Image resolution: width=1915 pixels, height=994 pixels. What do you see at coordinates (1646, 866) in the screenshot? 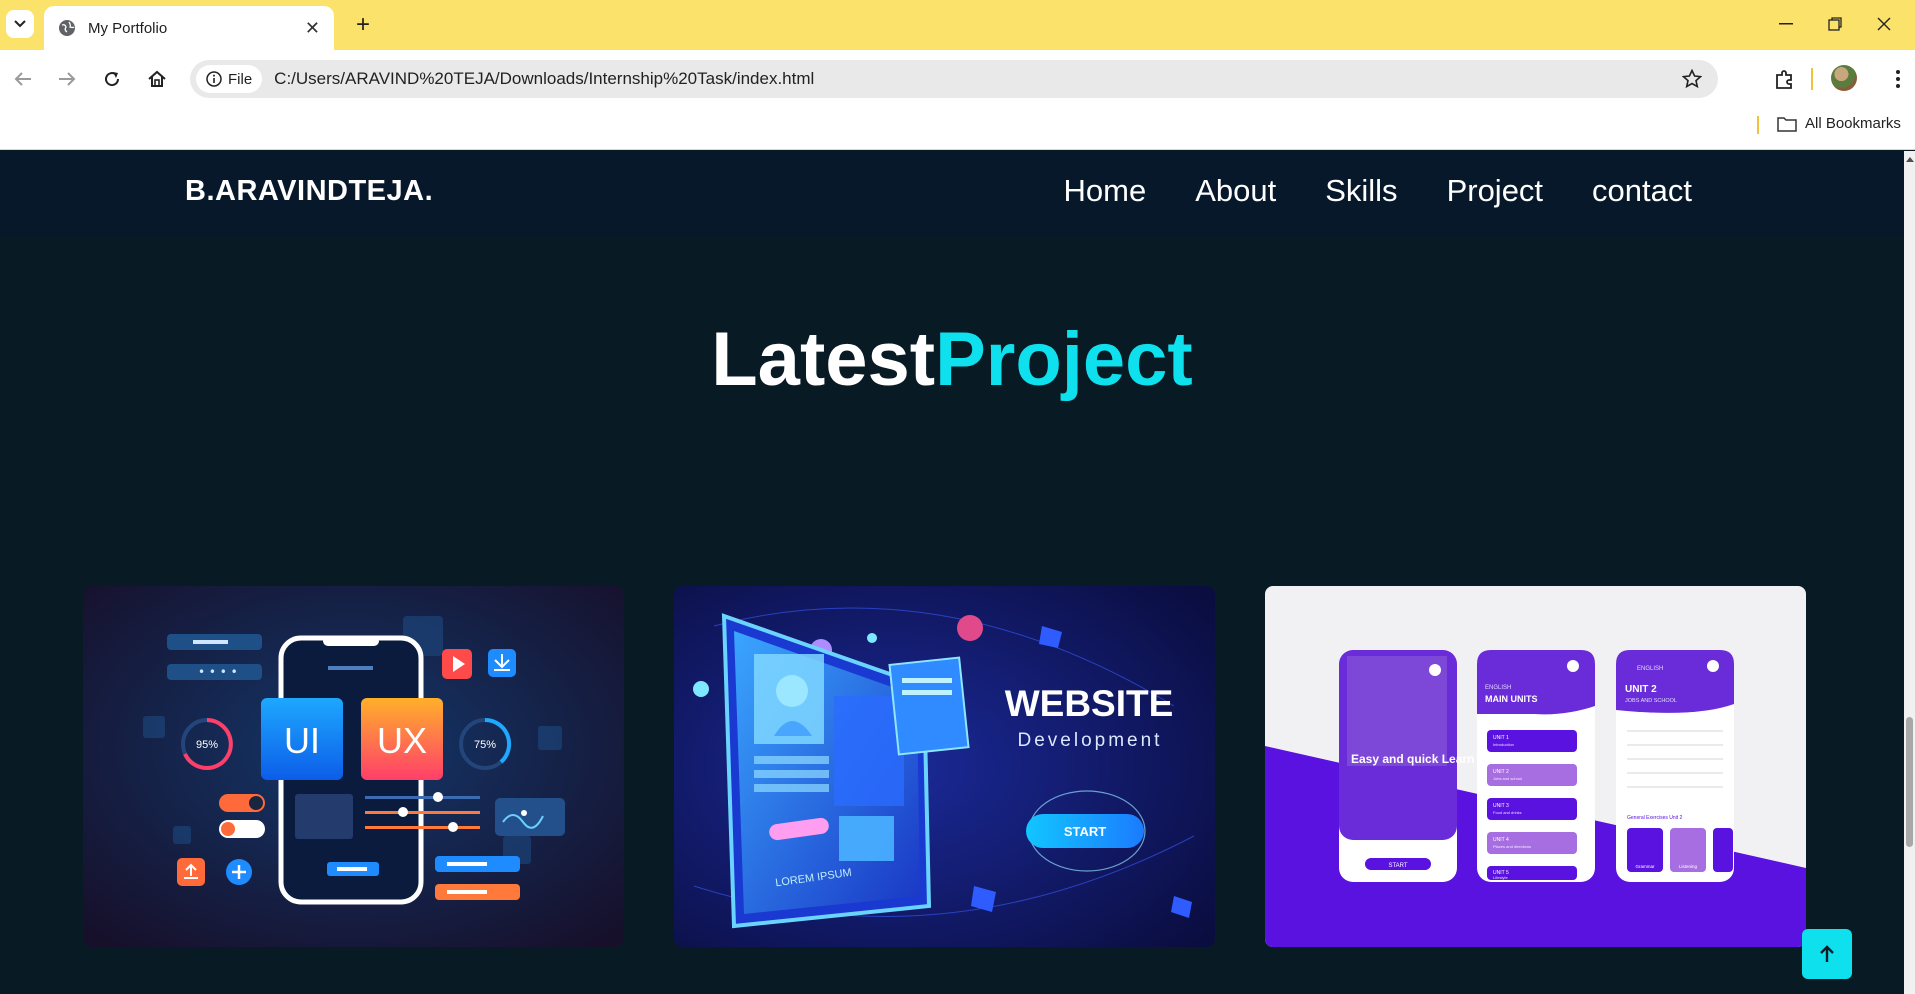
I see `phone3-tab1-text: Grammar` at bounding box center [1646, 866].